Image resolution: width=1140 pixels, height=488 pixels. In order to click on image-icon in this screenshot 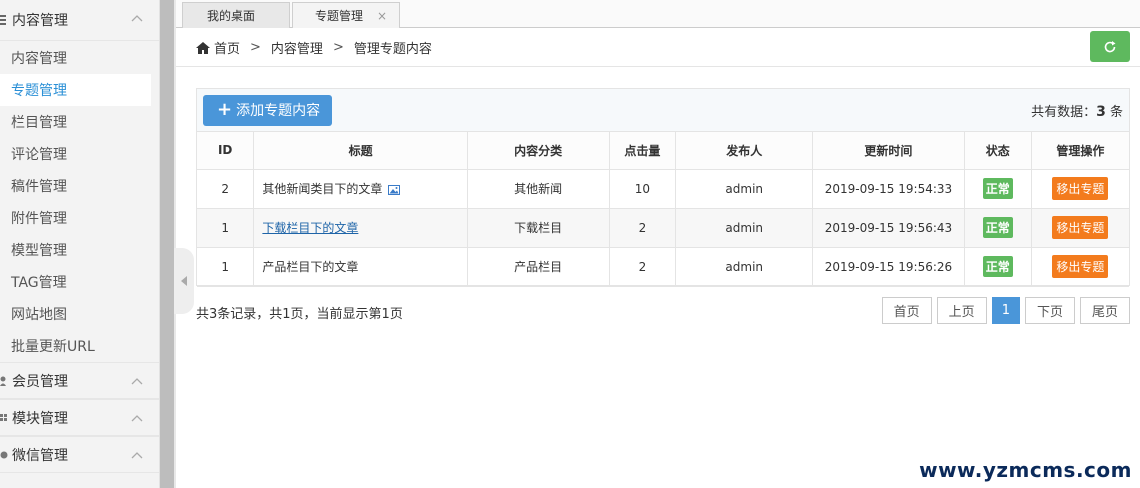, I will do `click(394, 189)`.